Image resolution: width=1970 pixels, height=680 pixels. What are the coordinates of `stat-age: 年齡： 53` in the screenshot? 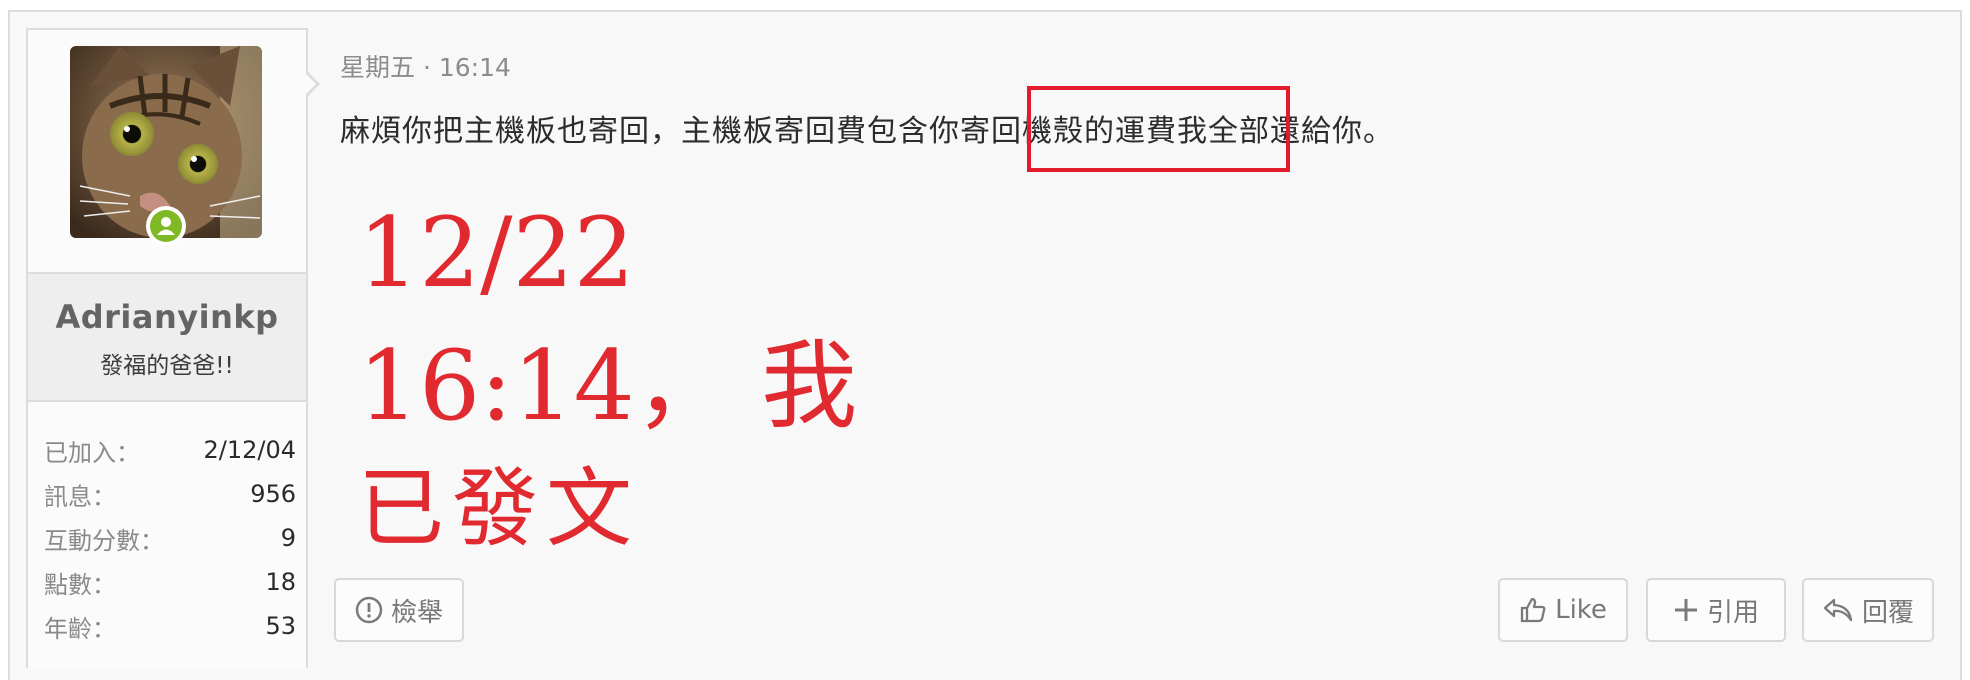 It's located at (170, 626).